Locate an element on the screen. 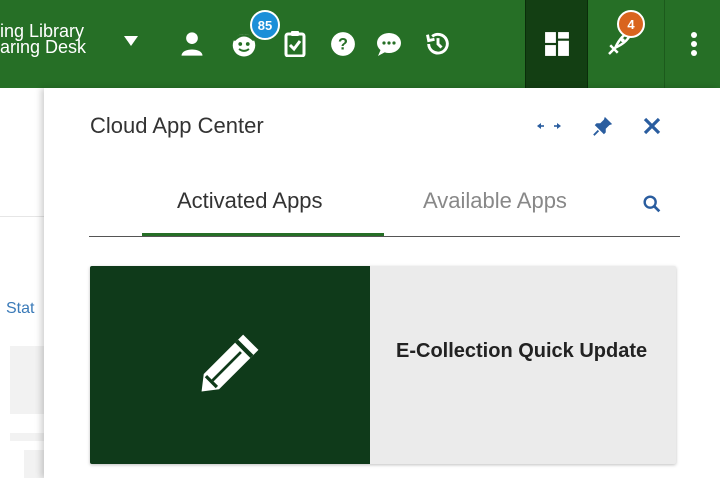  expand-icon is located at coordinates (549, 126).